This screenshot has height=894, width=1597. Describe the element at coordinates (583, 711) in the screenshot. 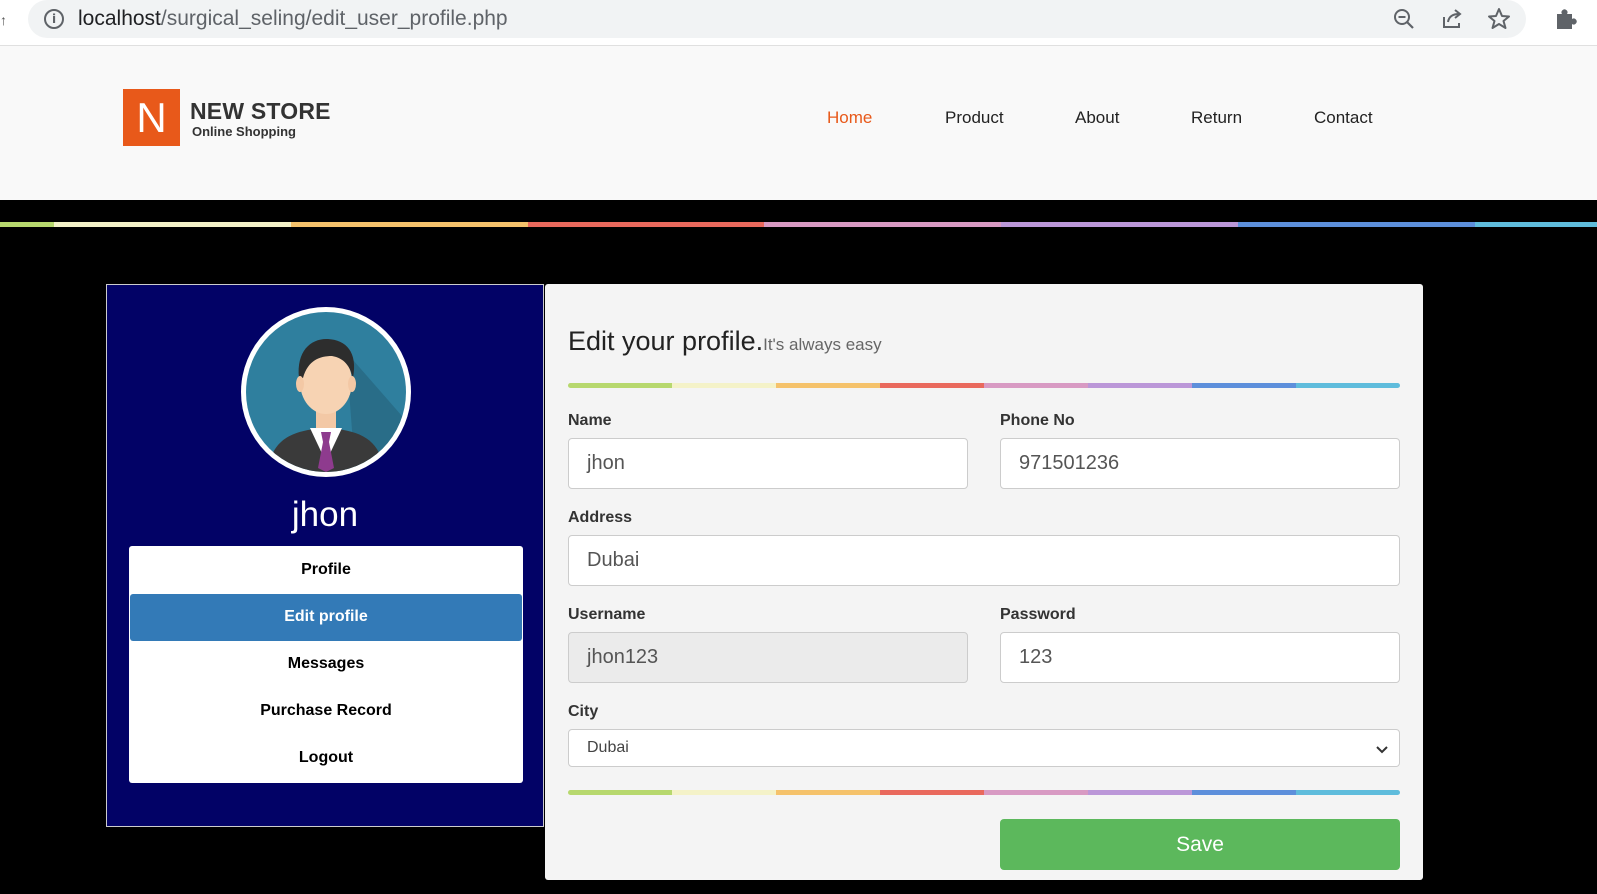

I see `city-label: City` at that location.